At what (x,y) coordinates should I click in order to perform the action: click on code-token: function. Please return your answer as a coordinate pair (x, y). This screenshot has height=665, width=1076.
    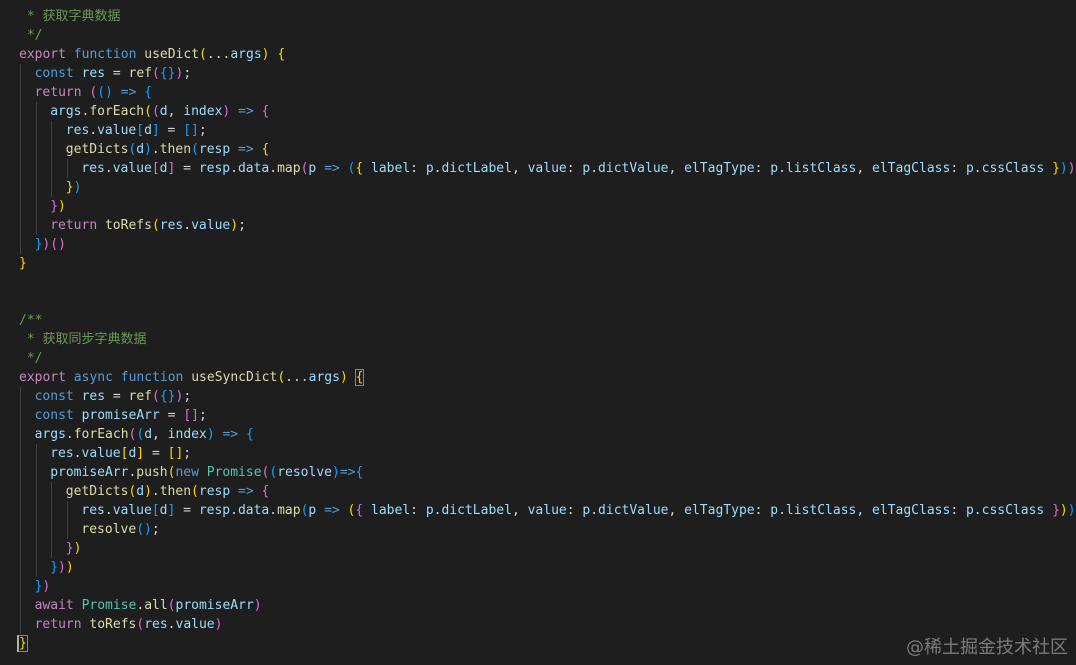
    Looking at the image, I should click on (105, 54).